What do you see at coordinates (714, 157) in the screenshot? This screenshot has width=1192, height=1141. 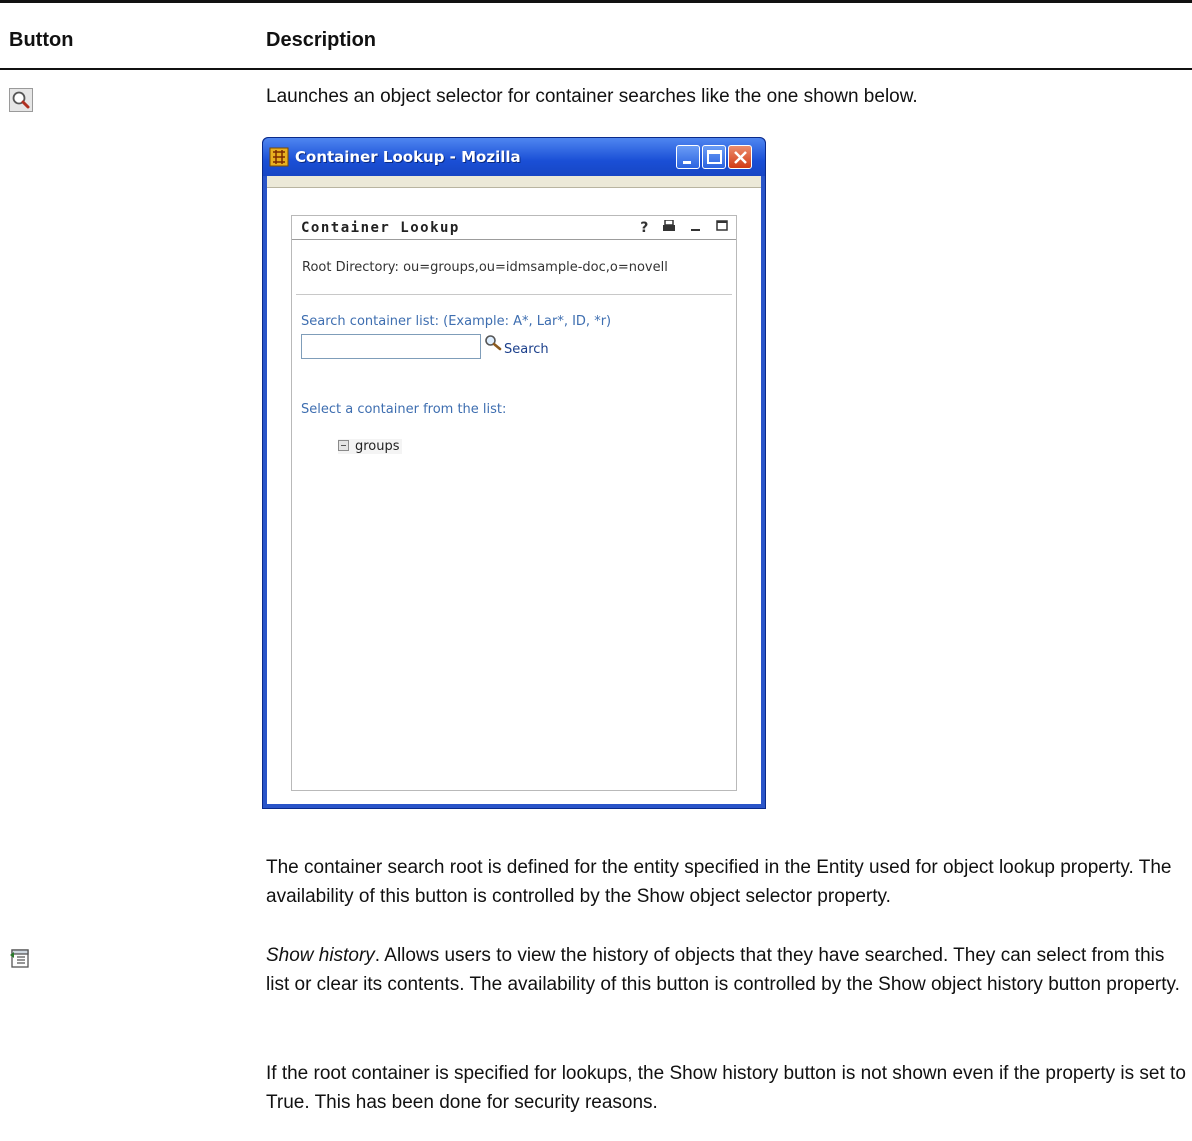 I see `window-maximize-button` at bounding box center [714, 157].